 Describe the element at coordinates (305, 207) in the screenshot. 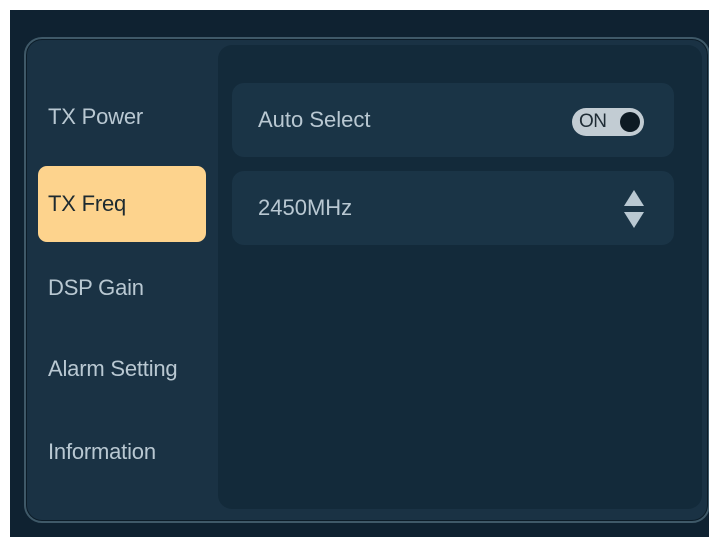

I see `frequency-value: 2450MHz` at that location.